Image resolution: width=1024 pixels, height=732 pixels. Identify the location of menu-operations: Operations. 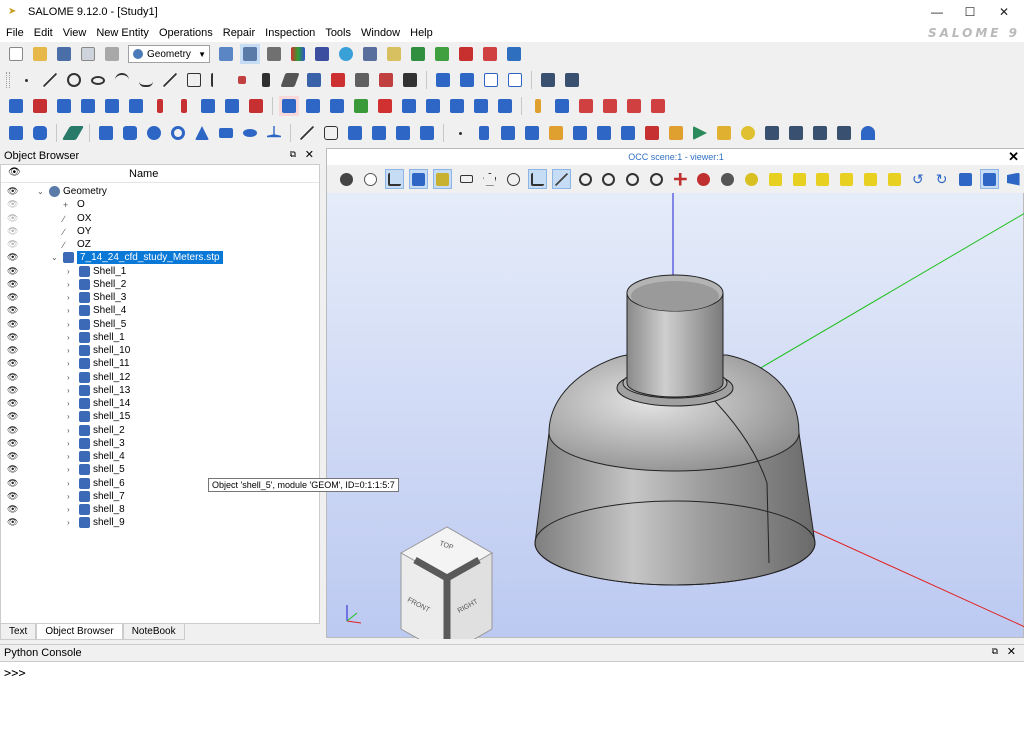
(186, 33).